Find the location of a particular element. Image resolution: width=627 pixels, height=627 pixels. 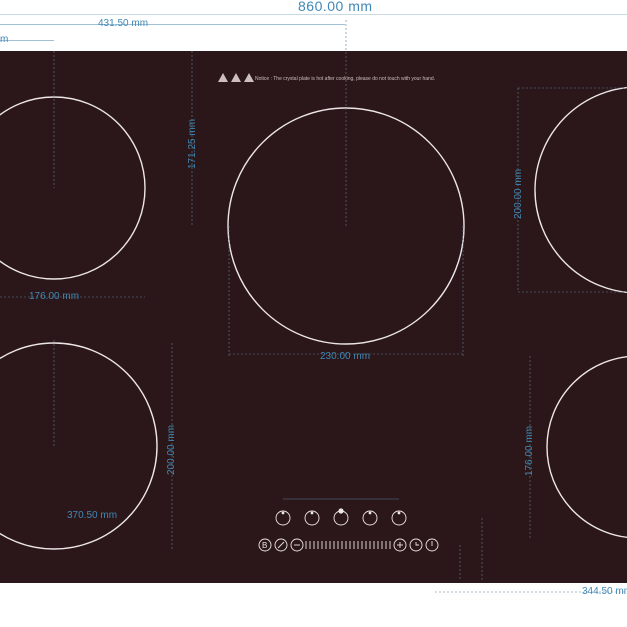

clock-icon is located at coordinates (417, 544).